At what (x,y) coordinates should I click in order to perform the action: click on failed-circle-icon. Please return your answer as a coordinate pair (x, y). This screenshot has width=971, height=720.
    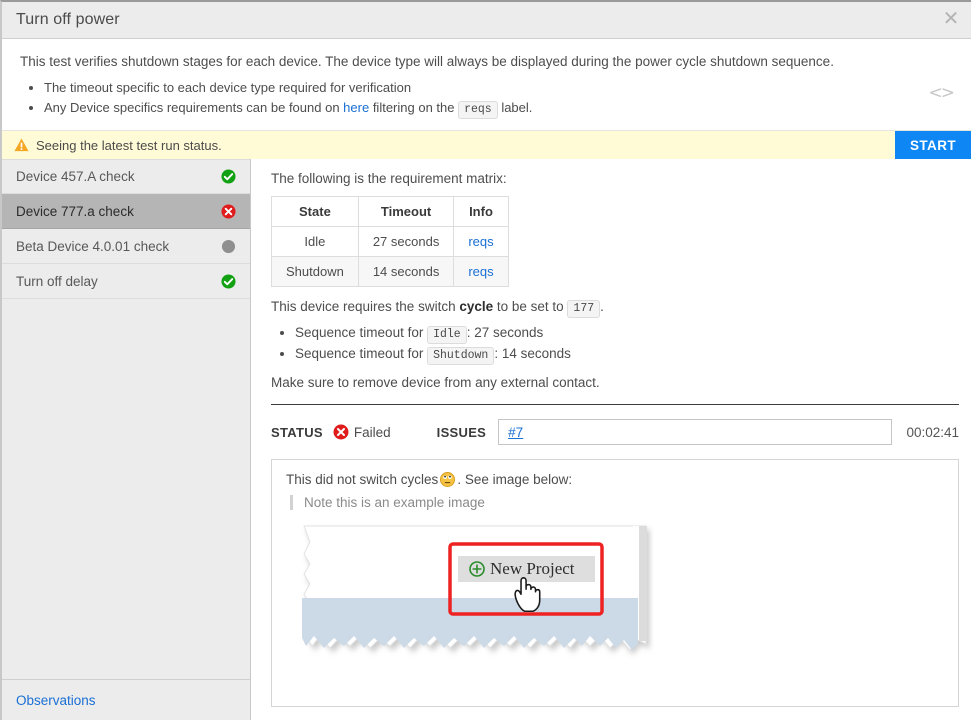
    Looking at the image, I should click on (341, 432).